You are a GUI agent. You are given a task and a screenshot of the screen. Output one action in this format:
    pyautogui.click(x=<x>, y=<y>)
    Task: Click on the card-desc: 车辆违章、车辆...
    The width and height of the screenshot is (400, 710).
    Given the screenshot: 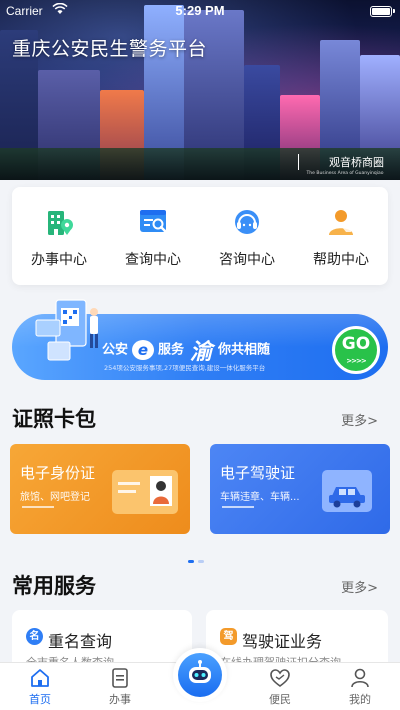 What is the action you would take?
    pyautogui.click(x=260, y=497)
    